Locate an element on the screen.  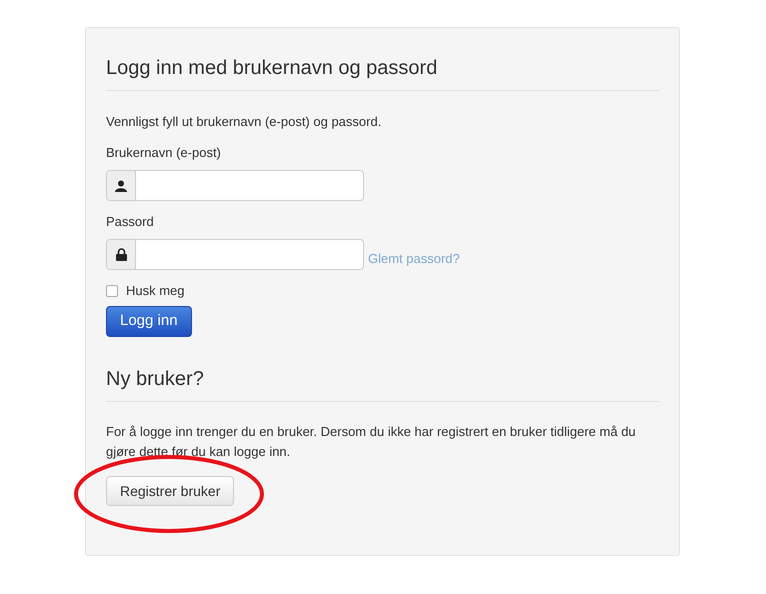
intro-text: Vennligst fyll ut brukernavn (e-post) og passord. is located at coordinates (244, 122).